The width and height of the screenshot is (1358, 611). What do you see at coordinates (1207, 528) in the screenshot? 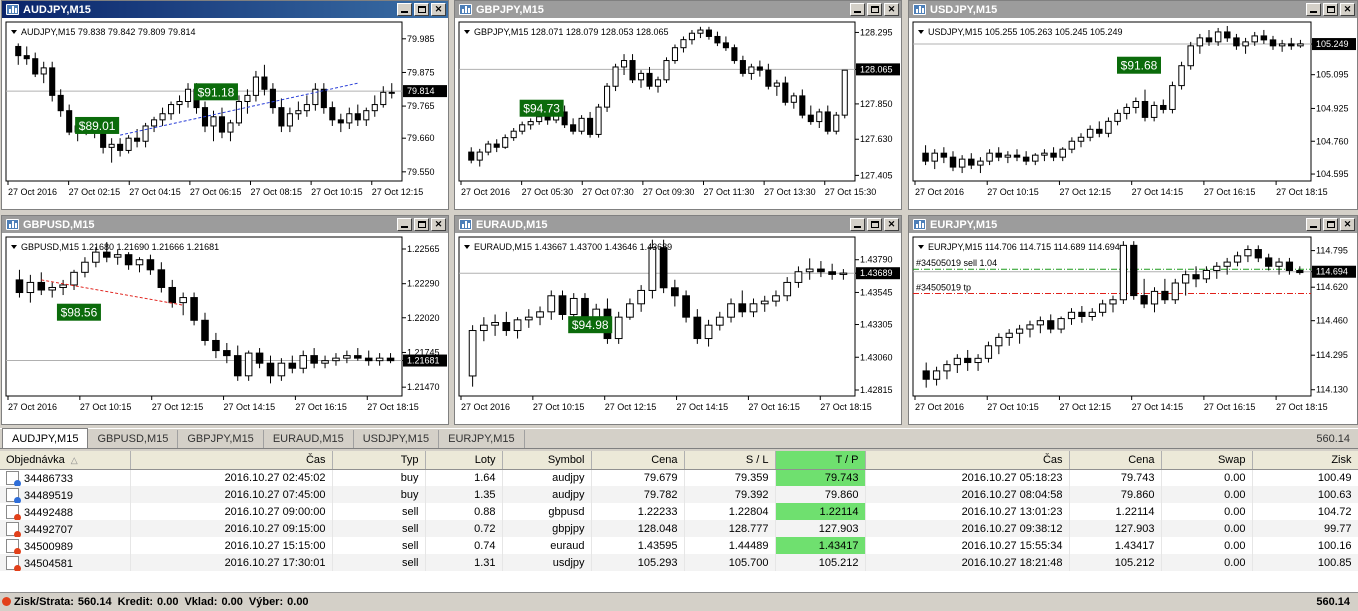
I see `cell-swap: 0.00` at bounding box center [1207, 528].